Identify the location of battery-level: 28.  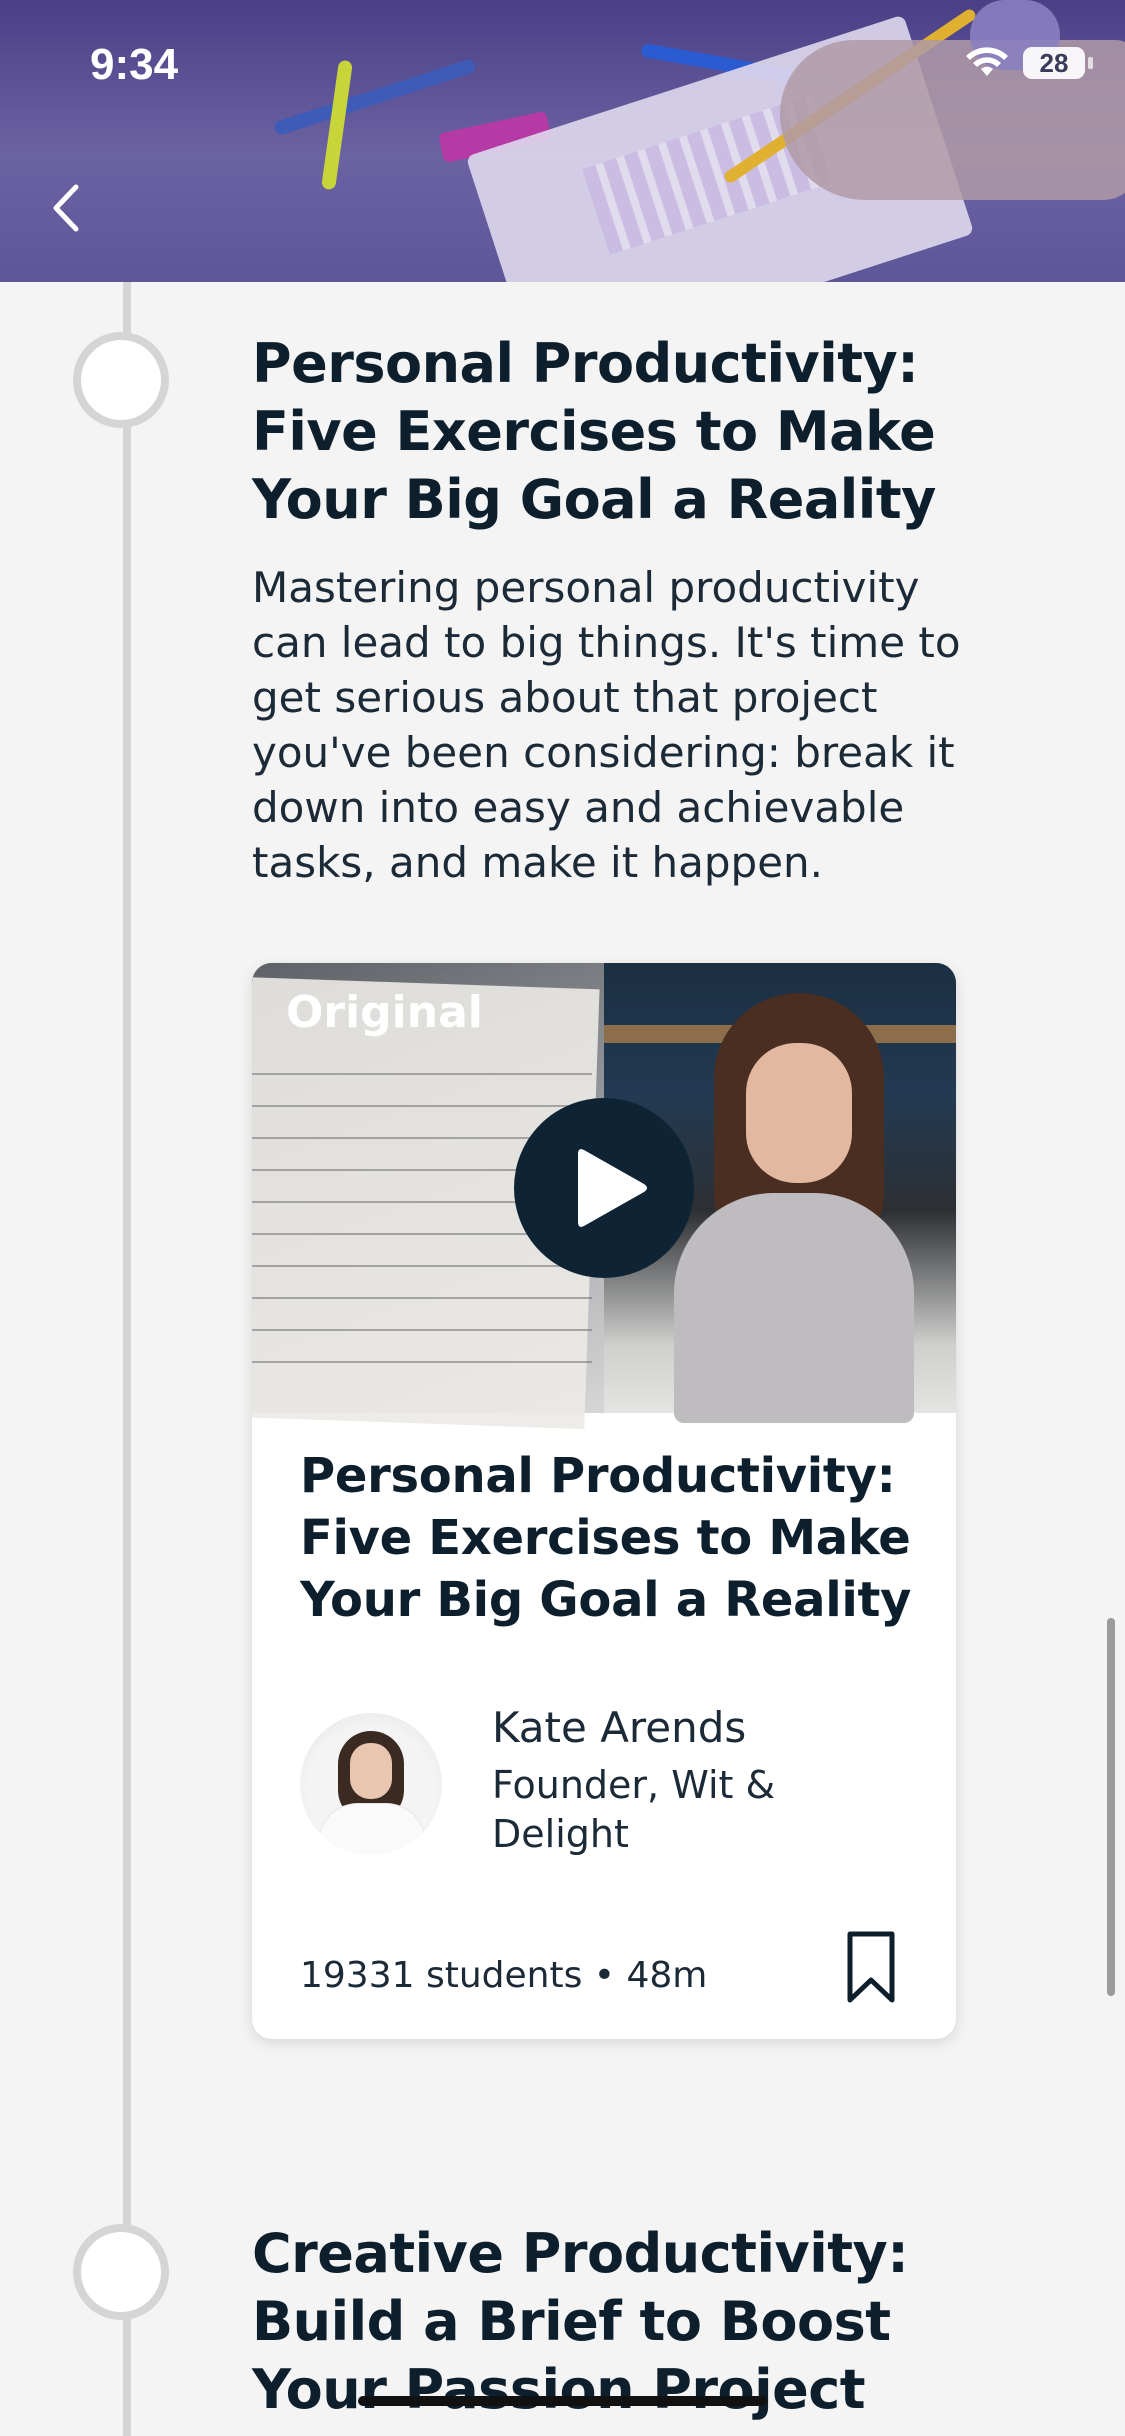
(1054, 62).